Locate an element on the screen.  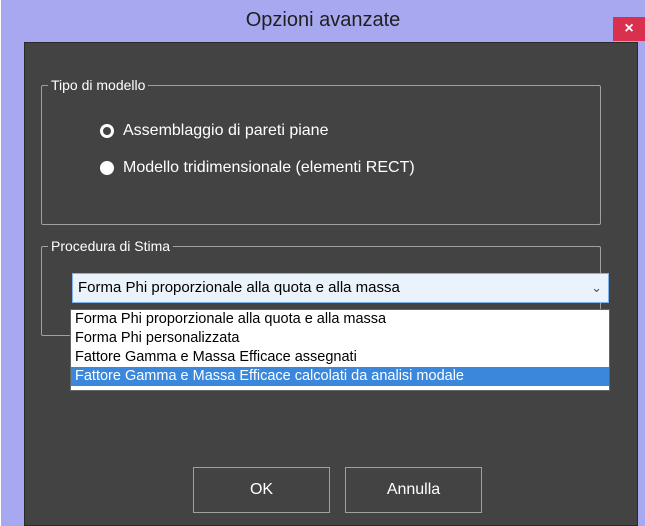
close-icon: × is located at coordinates (629, 28).